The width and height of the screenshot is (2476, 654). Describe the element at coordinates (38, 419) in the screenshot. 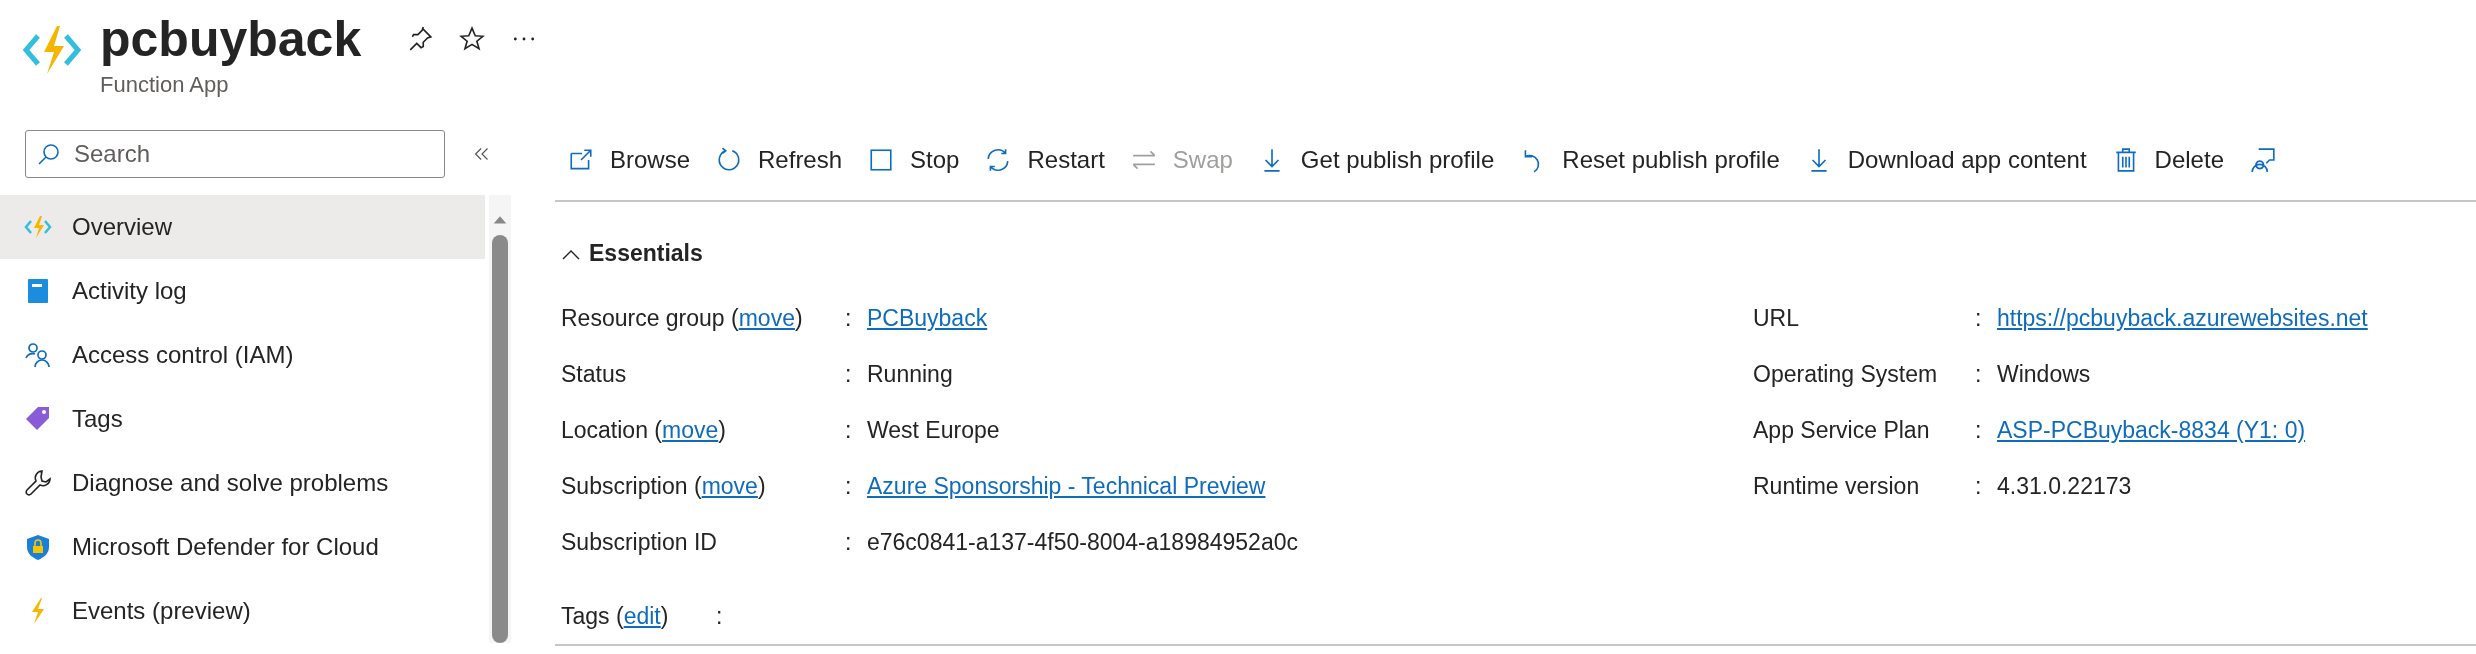

I see `tag-icon` at that location.